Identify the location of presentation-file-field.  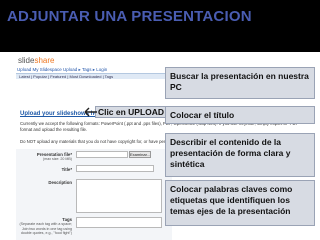
(102, 154).